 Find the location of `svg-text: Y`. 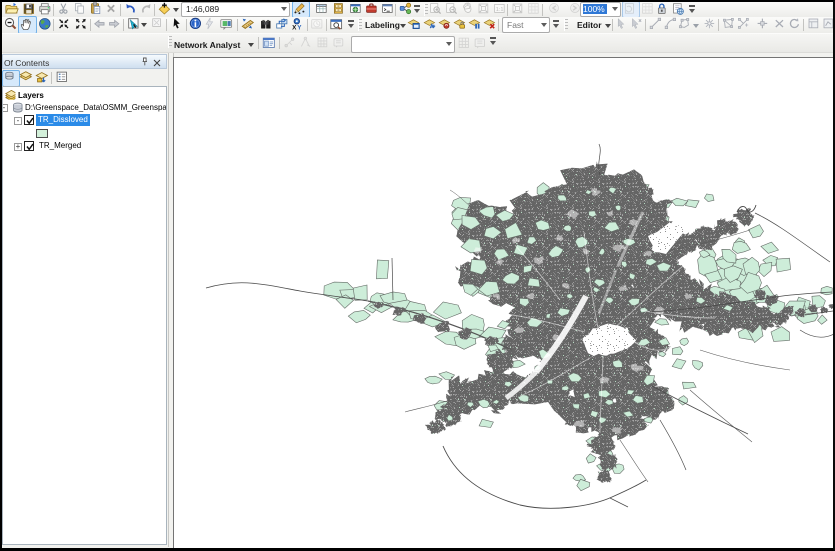

svg-text: Y is located at coordinates (299, 27).